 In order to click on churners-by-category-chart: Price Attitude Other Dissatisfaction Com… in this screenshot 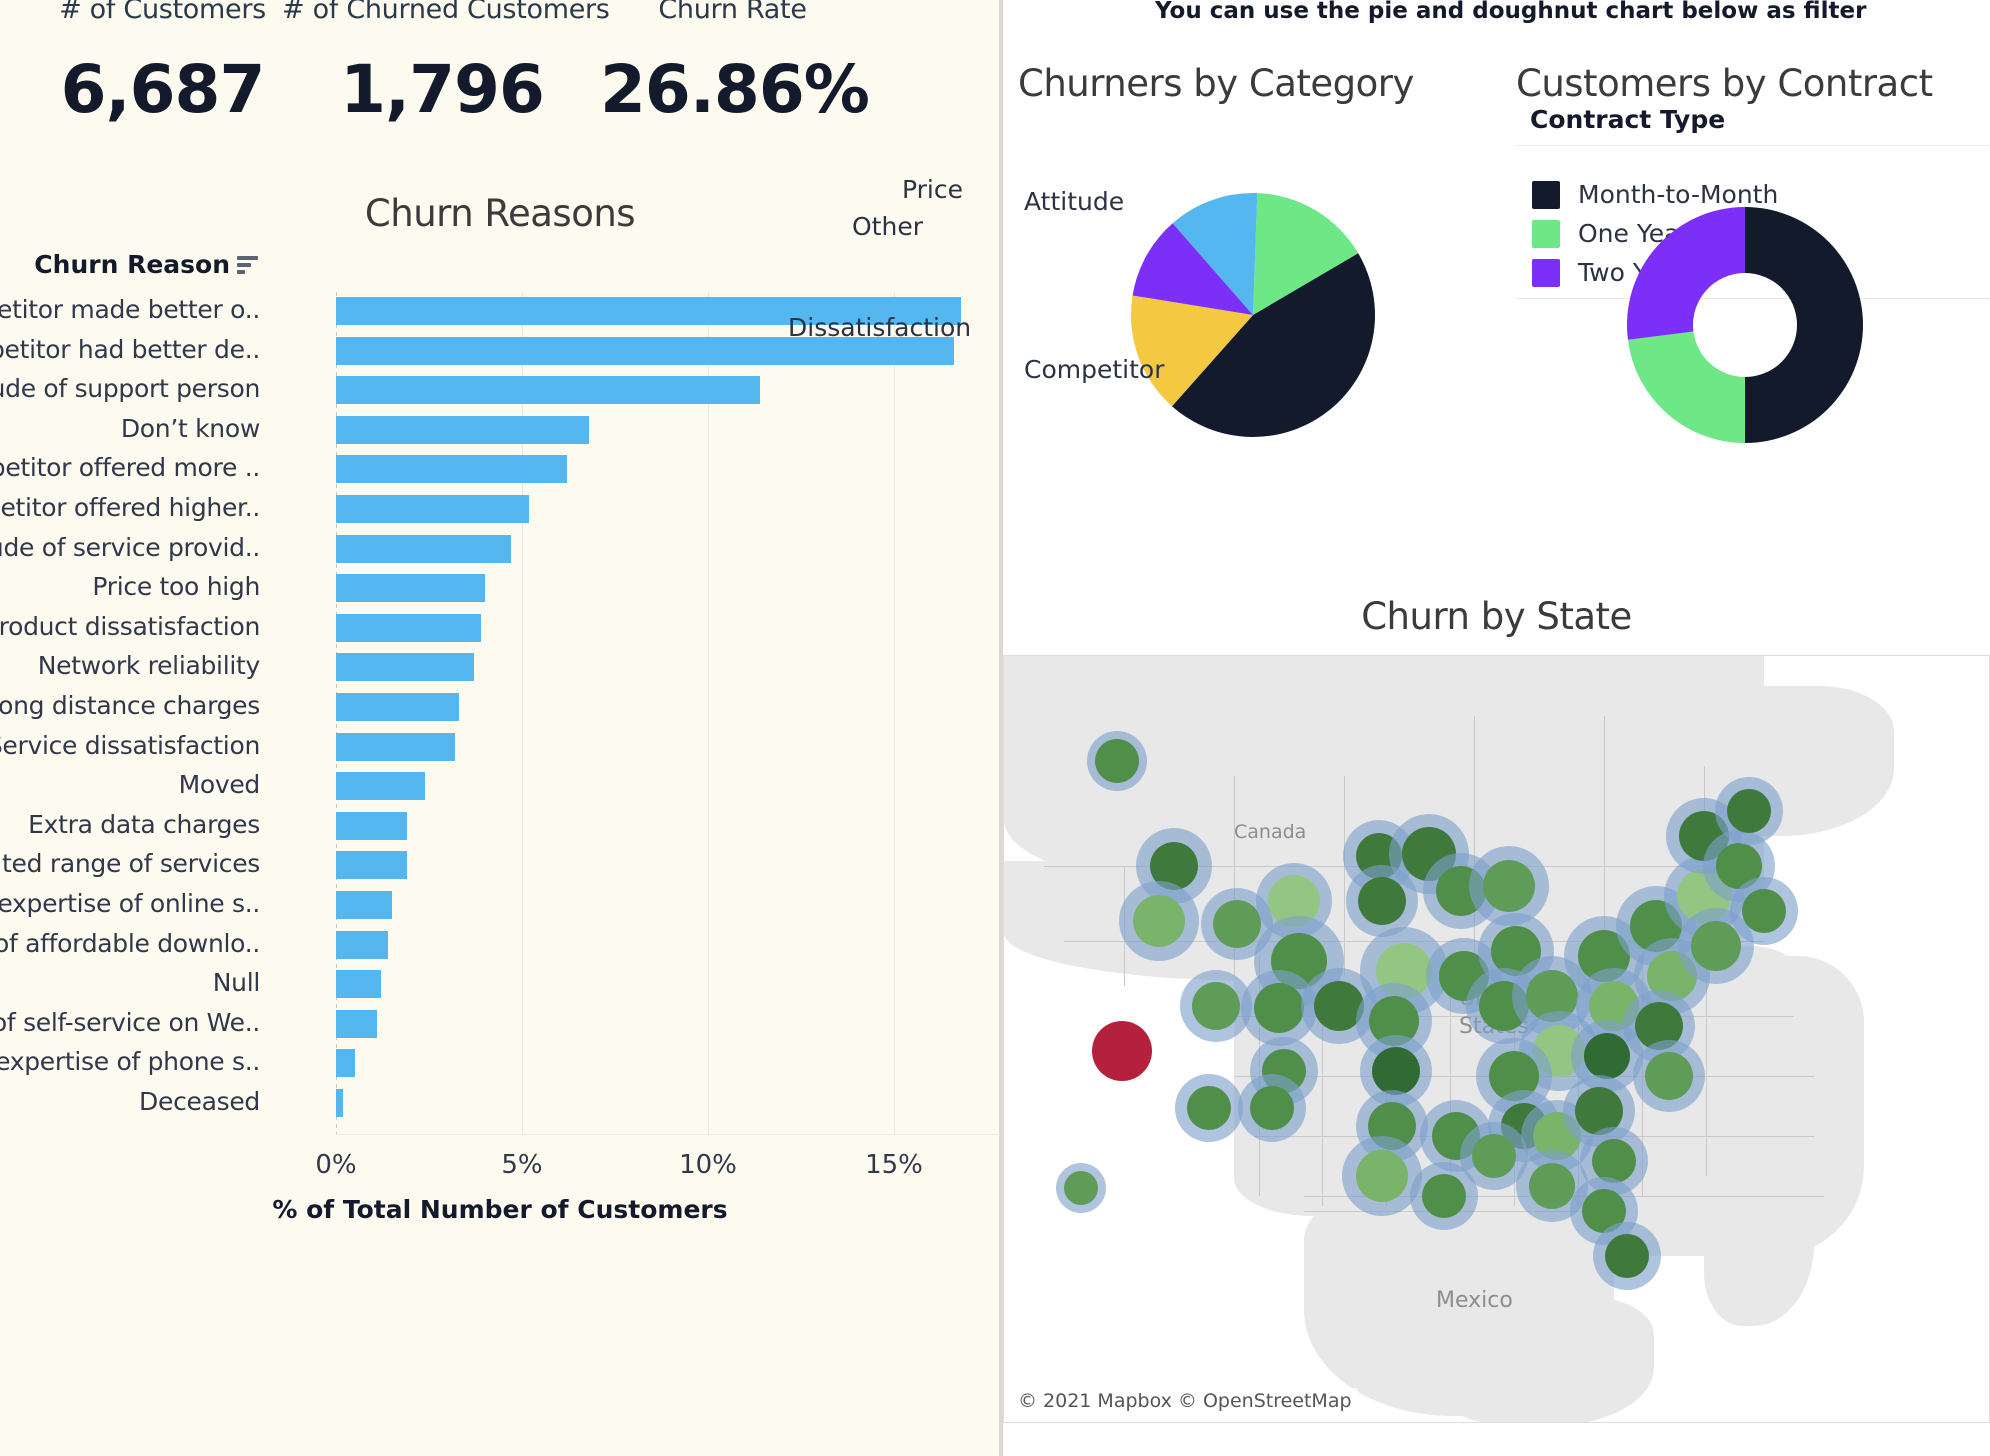, I will do `click(1144, 260)`.